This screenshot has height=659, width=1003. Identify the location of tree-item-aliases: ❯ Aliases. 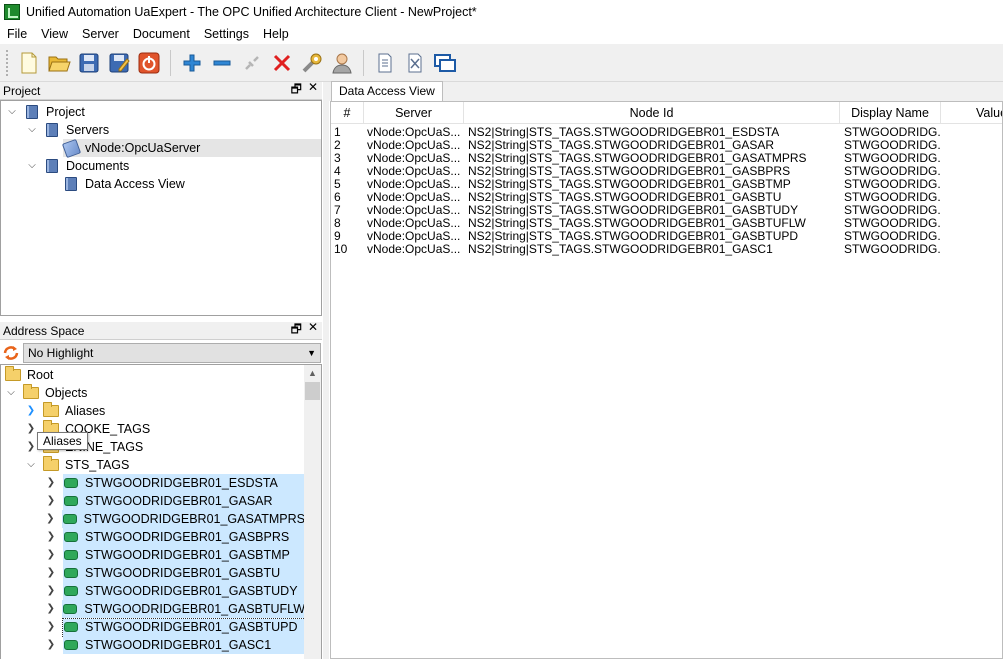
(65, 411).